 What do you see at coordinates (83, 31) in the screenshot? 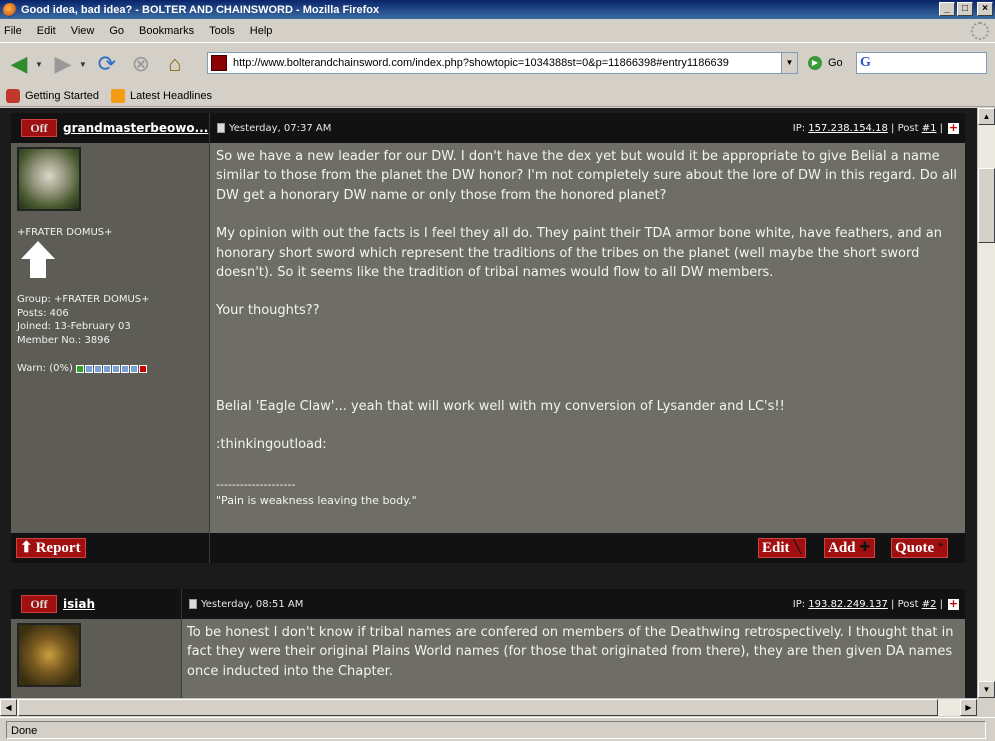
I see `menu-view: View` at bounding box center [83, 31].